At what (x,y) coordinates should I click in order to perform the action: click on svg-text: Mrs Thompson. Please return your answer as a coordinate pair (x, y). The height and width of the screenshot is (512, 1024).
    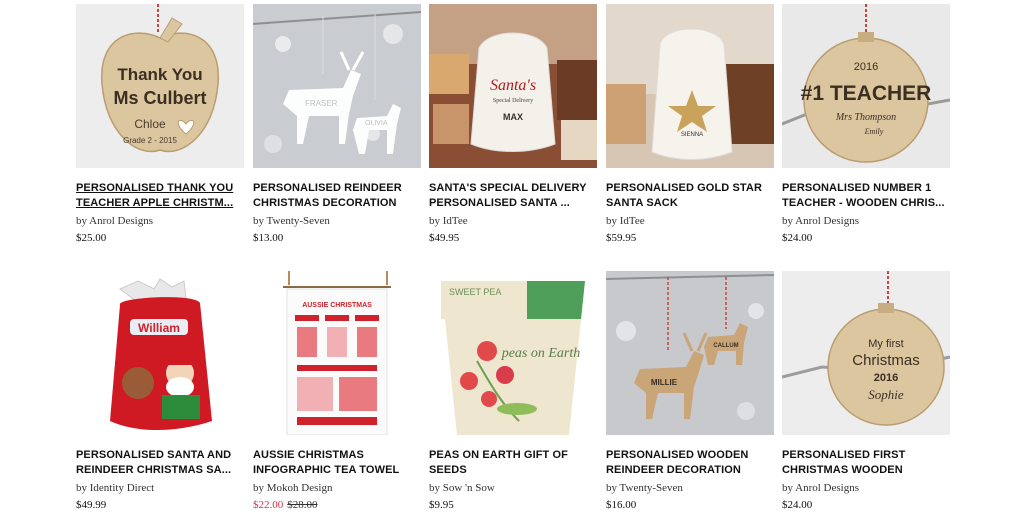
    Looking at the image, I should click on (865, 117).